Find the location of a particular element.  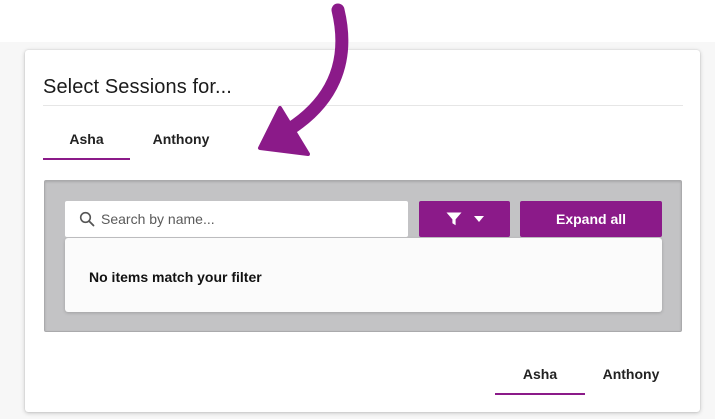

top-background is located at coordinates (357, 21).